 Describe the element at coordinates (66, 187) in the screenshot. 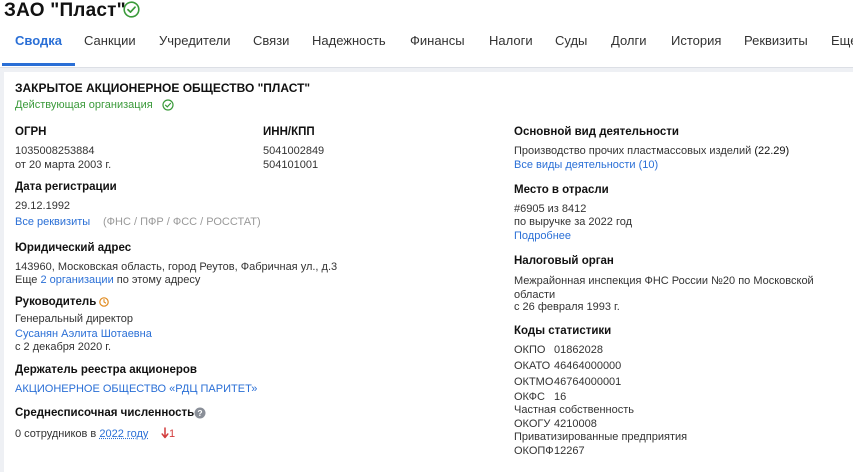

I see `registration-label: Дата регистрации` at that location.